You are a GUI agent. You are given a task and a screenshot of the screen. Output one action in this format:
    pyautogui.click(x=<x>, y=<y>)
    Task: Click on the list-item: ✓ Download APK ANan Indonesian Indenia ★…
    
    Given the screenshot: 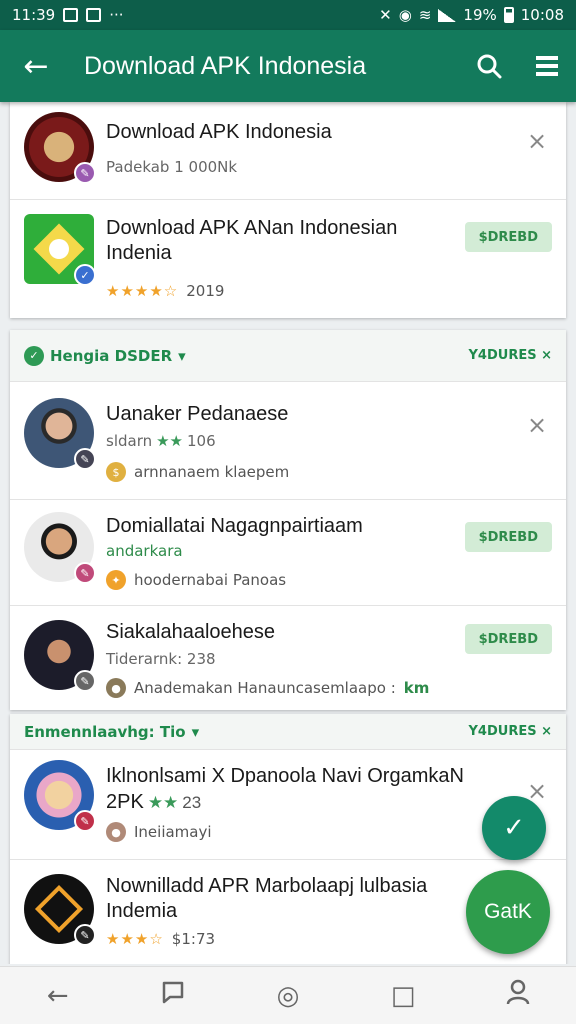 What is the action you would take?
    pyautogui.click(x=288, y=259)
    